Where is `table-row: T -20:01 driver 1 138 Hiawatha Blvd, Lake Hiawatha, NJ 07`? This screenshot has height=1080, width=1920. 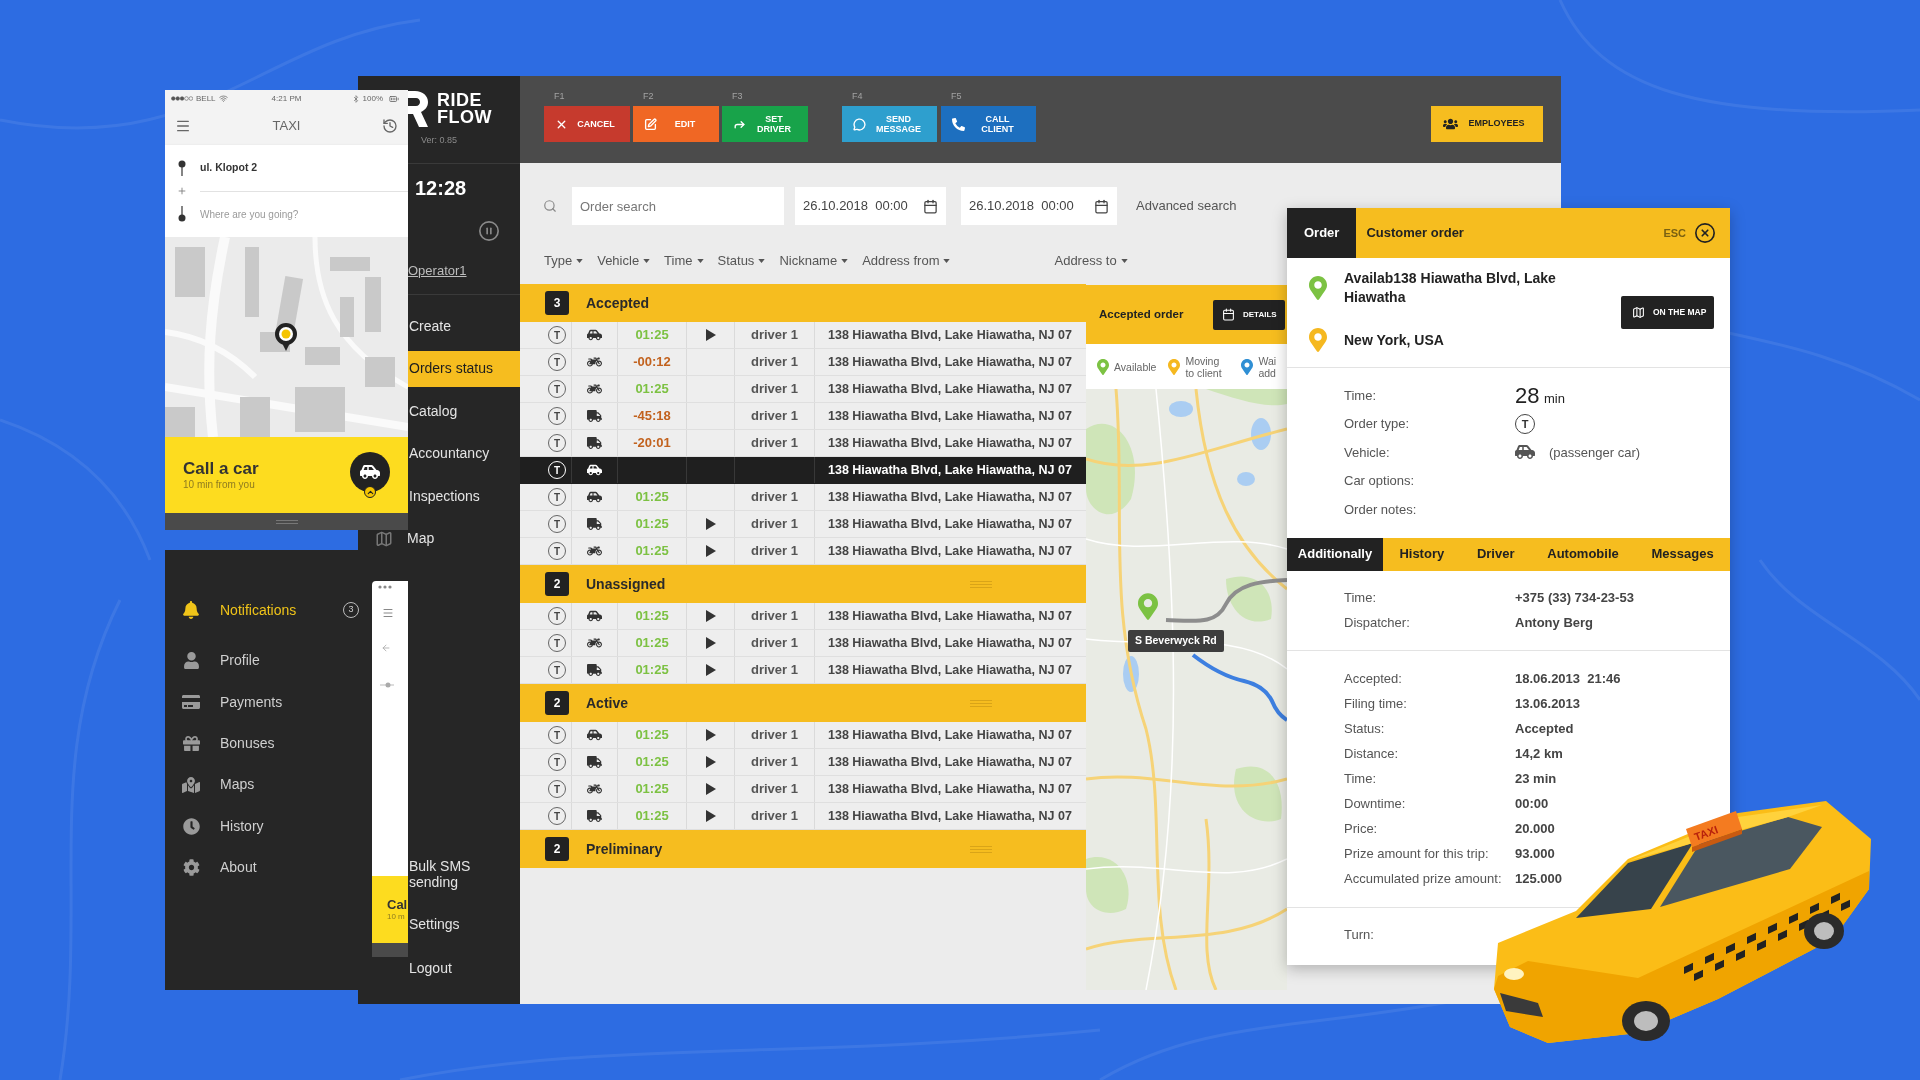 table-row: T -20:01 driver 1 138 Hiawatha Blvd, Lake Hiawatha, NJ 07 is located at coordinates (803, 443).